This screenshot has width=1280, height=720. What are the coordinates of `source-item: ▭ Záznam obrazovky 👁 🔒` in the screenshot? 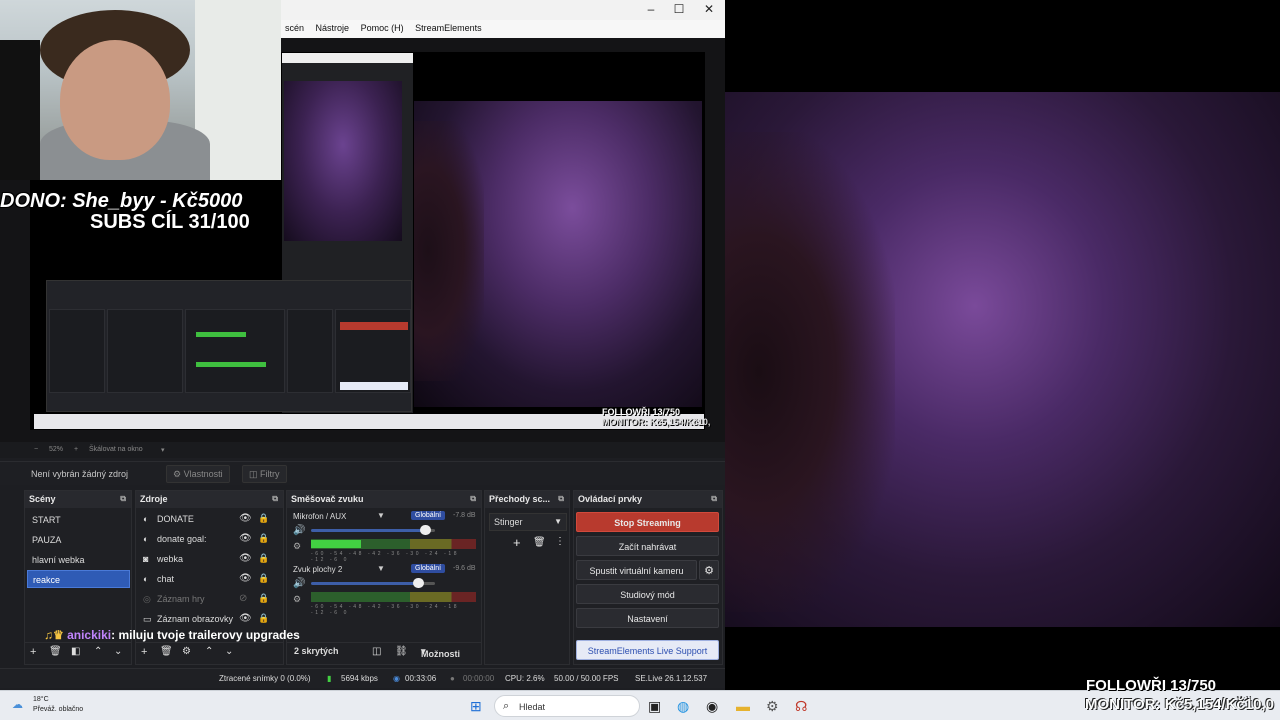 It's located at (207, 619).